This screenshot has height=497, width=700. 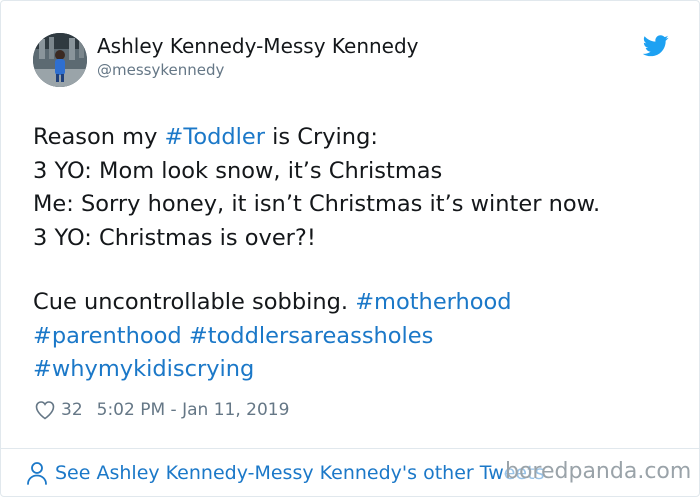 I want to click on tweet-text-segment: is Crying:, so click(x=321, y=137).